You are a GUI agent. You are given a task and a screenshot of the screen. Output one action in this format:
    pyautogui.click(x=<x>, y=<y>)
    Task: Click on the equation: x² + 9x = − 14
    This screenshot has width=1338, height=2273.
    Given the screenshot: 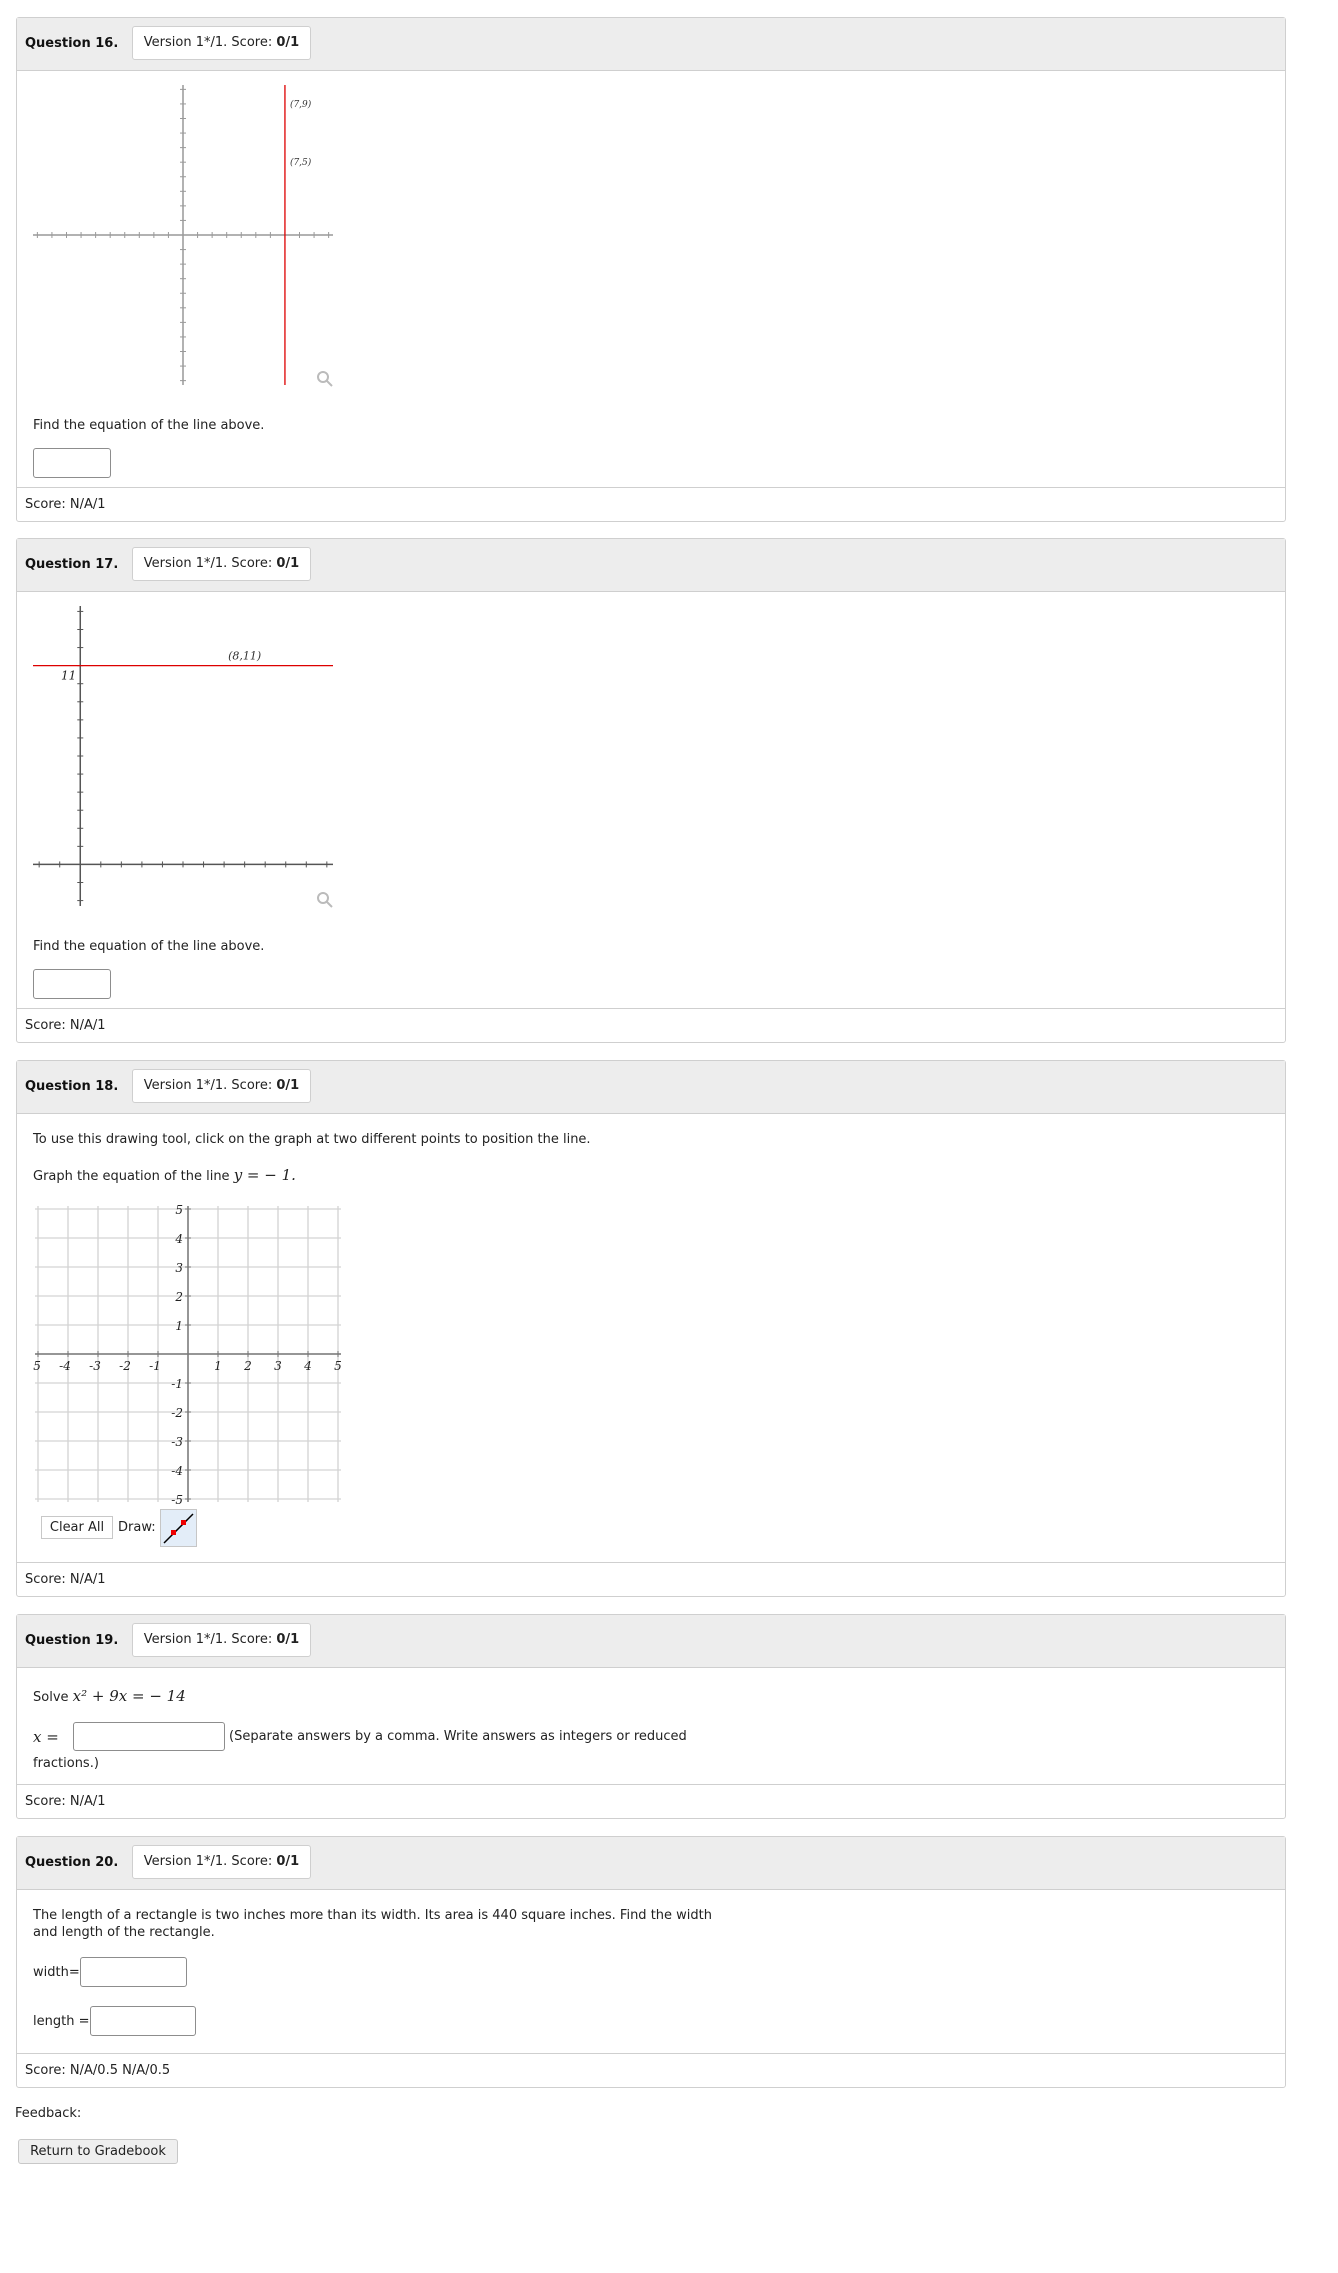 What is the action you would take?
    pyautogui.click(x=129, y=1696)
    